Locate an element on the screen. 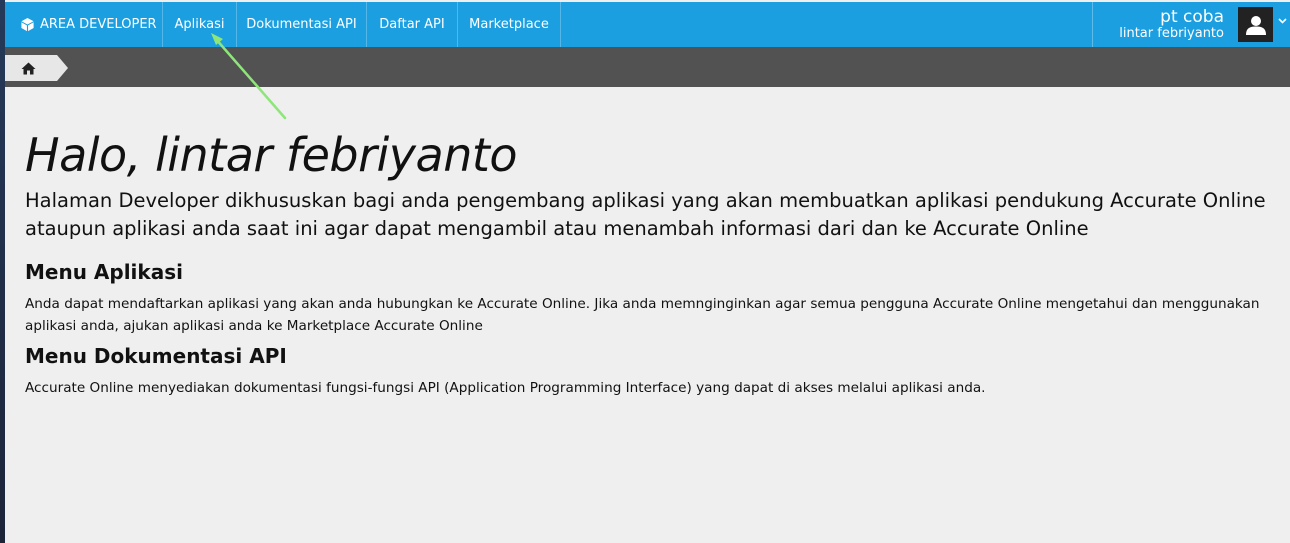  breadcrumb-home is located at coordinates (36, 68).